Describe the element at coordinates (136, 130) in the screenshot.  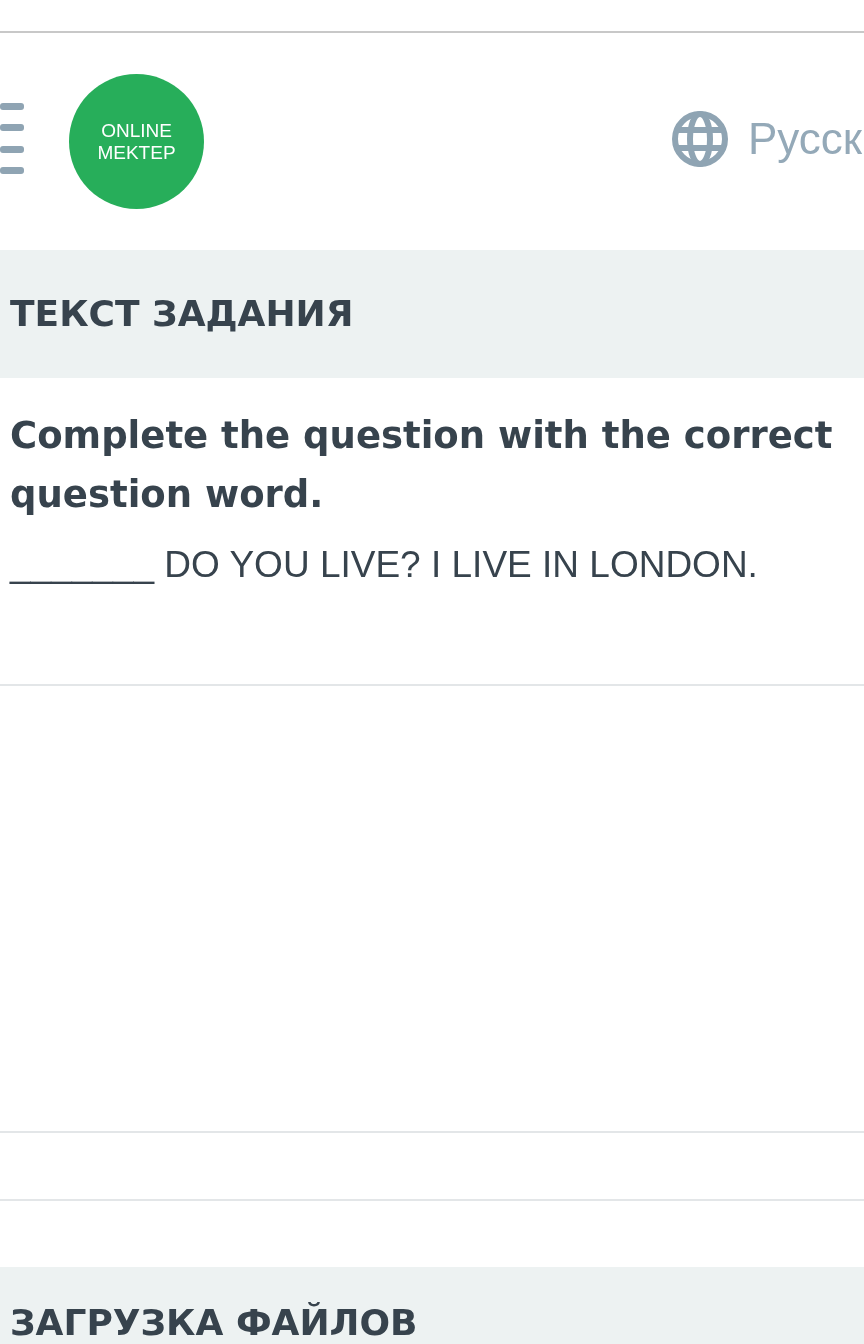
I see `logo-text: ONLINE` at that location.